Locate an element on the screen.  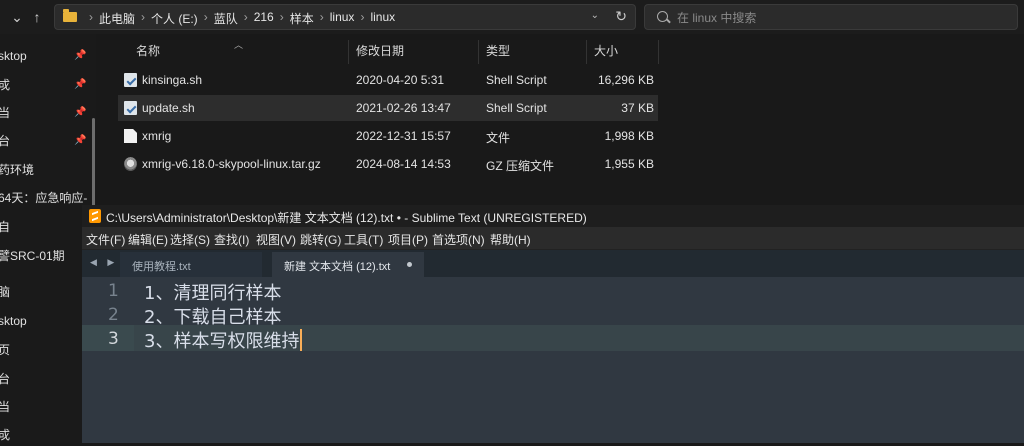
file-size: 37 KB is located at coordinates (637, 108).